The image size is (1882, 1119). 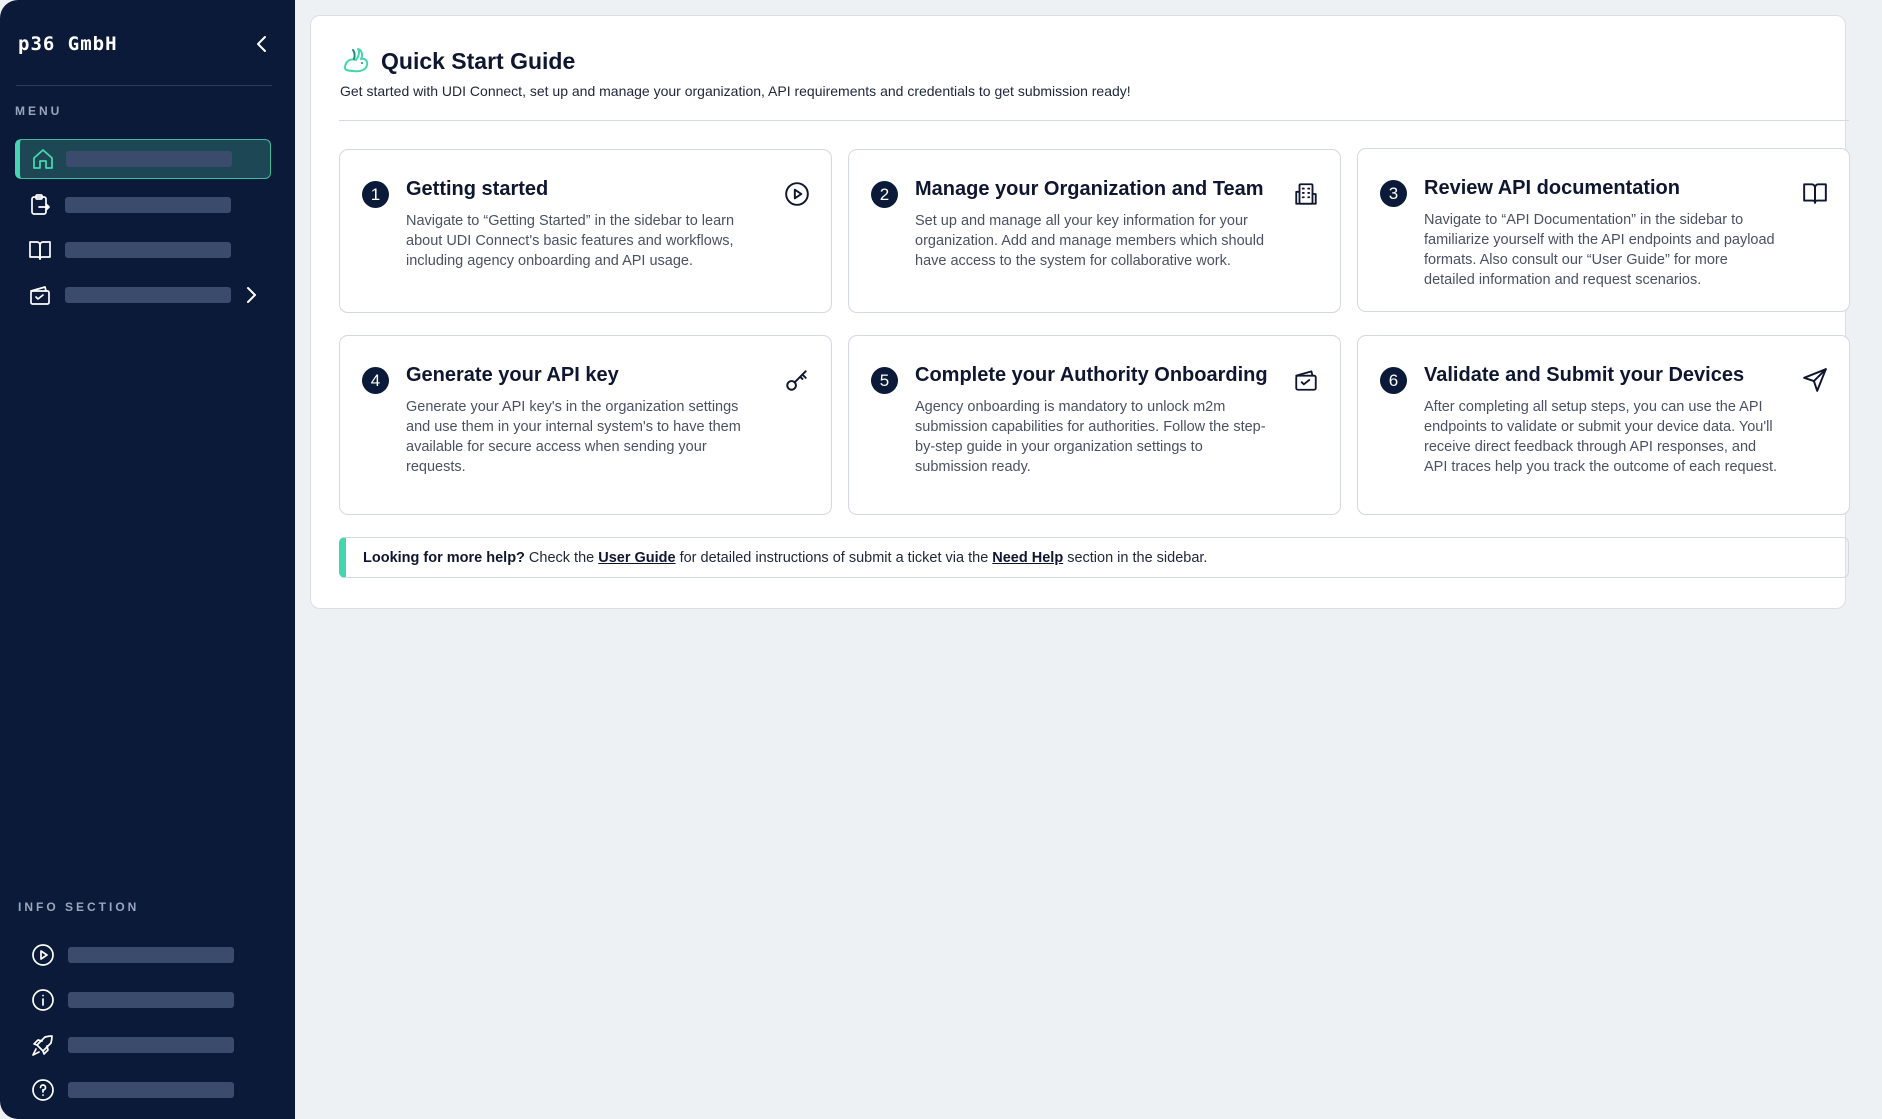 I want to click on info-item-release, so click(x=146, y=1045).